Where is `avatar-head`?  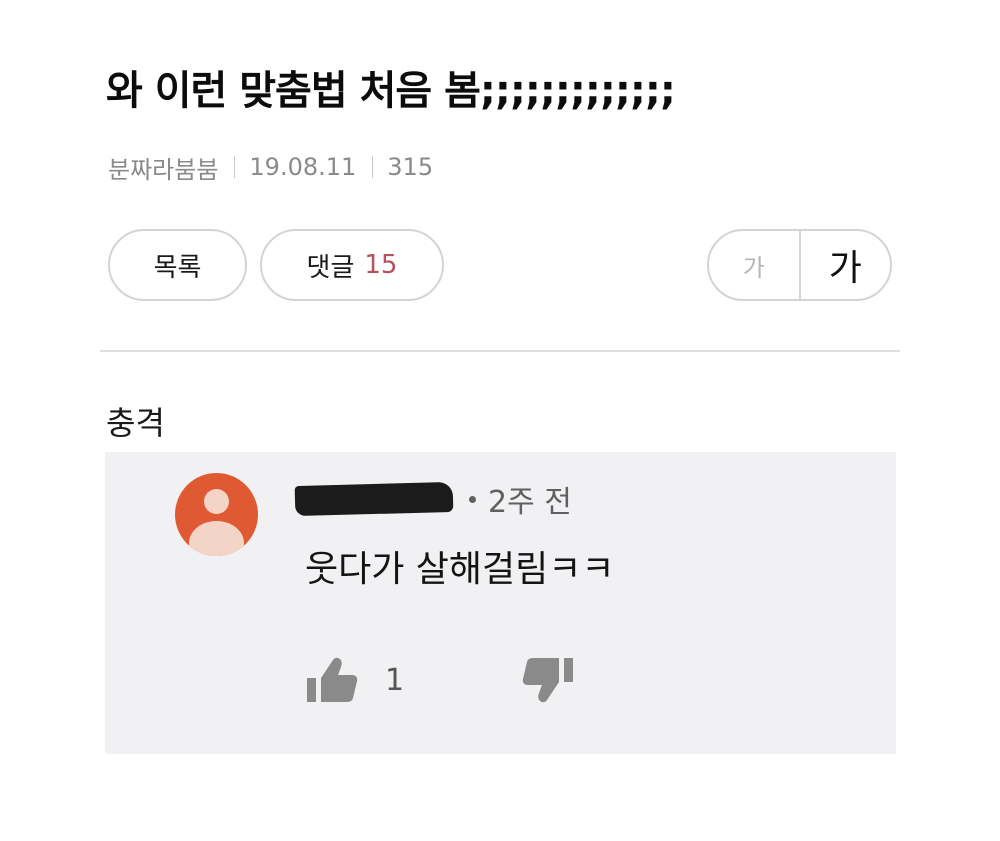
avatar-head is located at coordinates (216, 501).